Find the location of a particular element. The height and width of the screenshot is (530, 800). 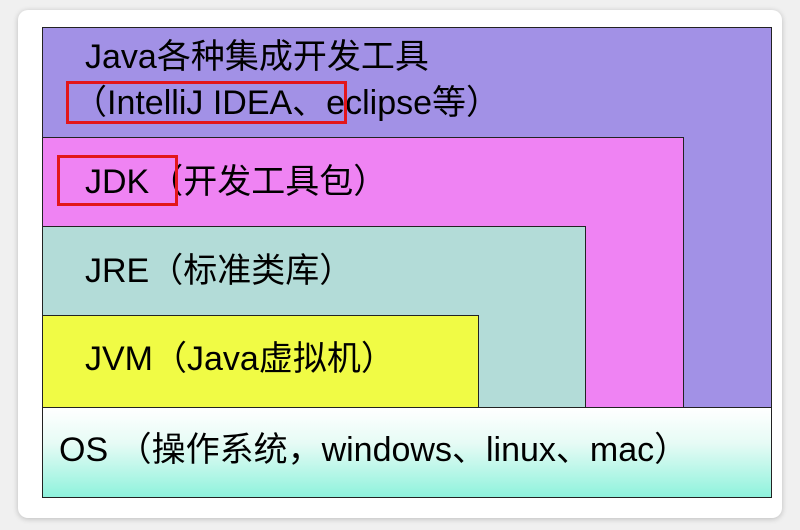

ide-tools-title: Java各种集成开发工具 is located at coordinates (257, 57).